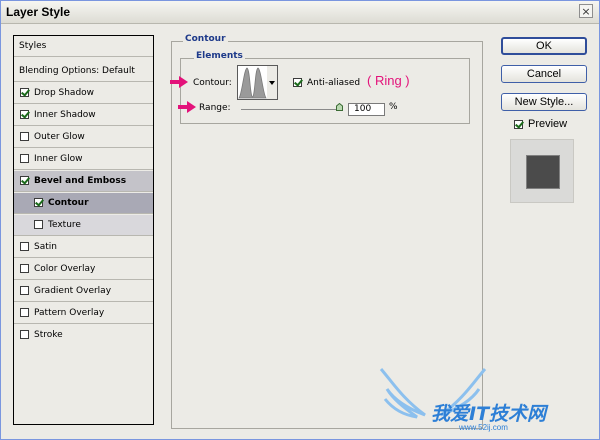 This screenshot has height=440, width=600. I want to click on style-item-pattern-overlay: Pattern Overlay, so click(83, 313).